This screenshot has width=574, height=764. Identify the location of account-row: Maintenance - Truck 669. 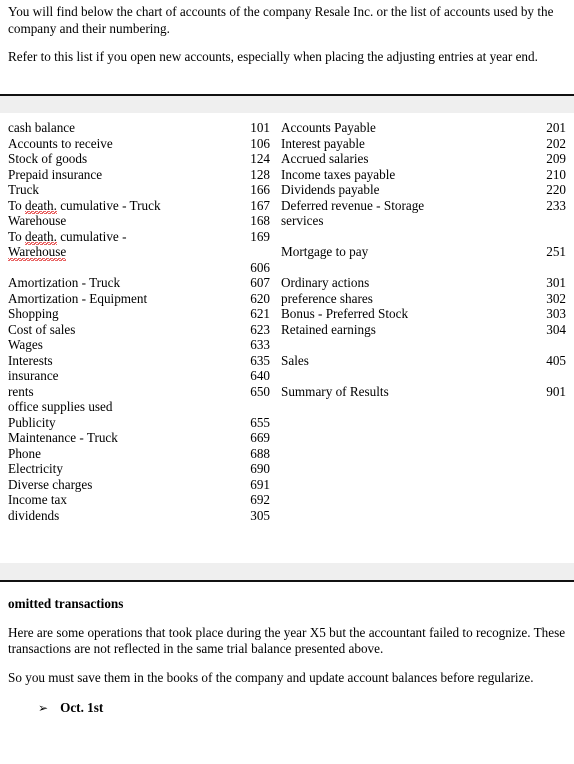
(139, 438).